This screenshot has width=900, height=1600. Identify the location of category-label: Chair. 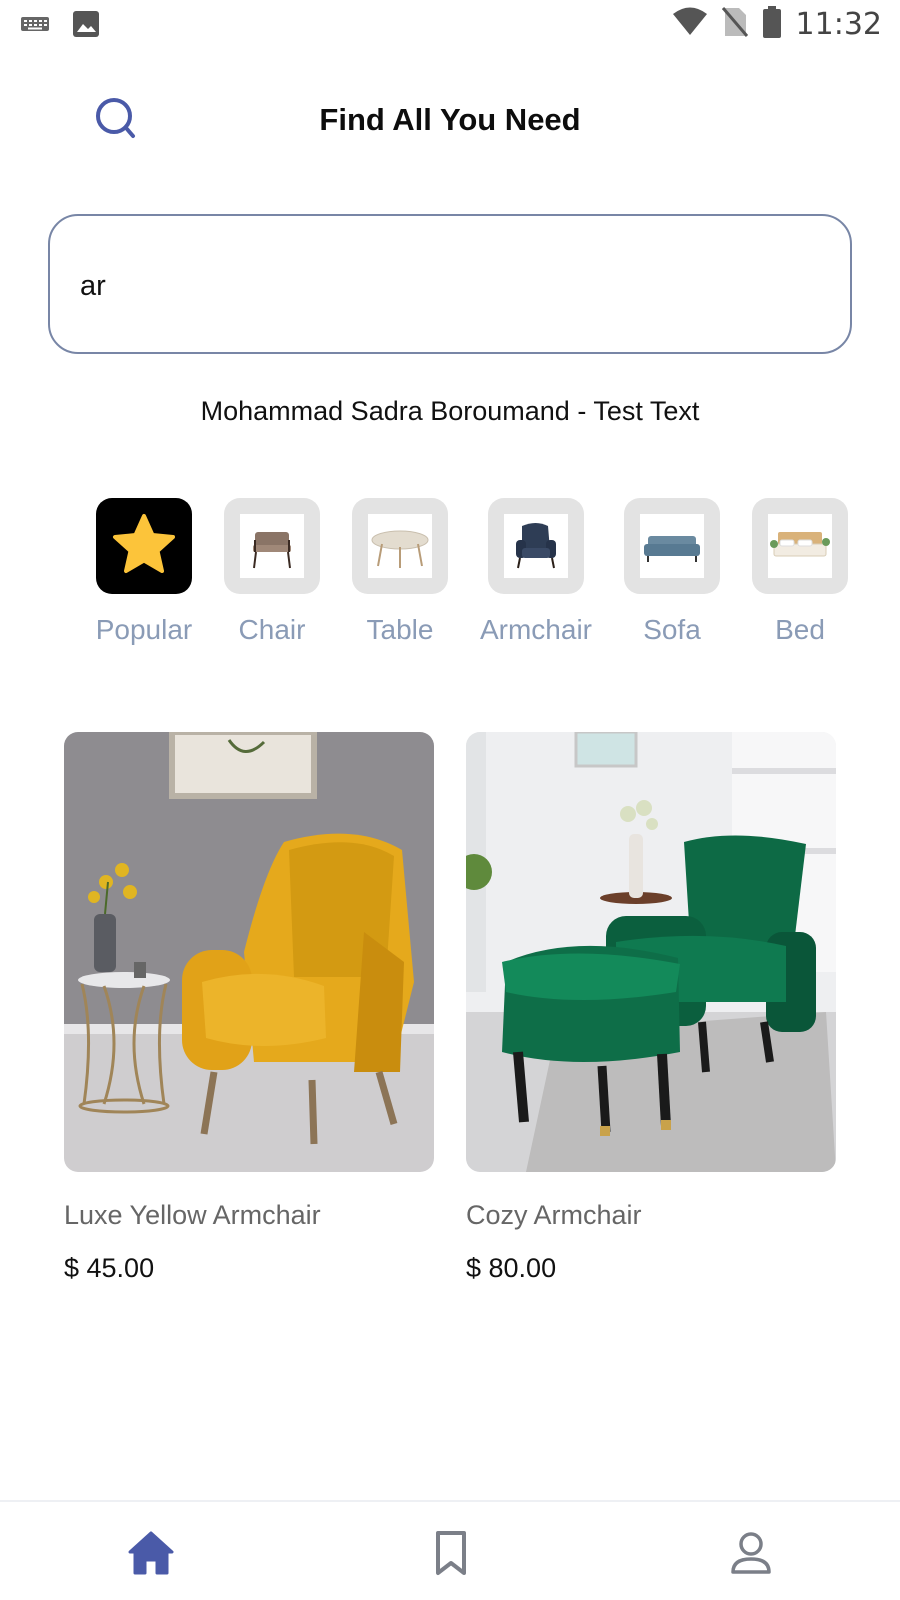
(272, 629).